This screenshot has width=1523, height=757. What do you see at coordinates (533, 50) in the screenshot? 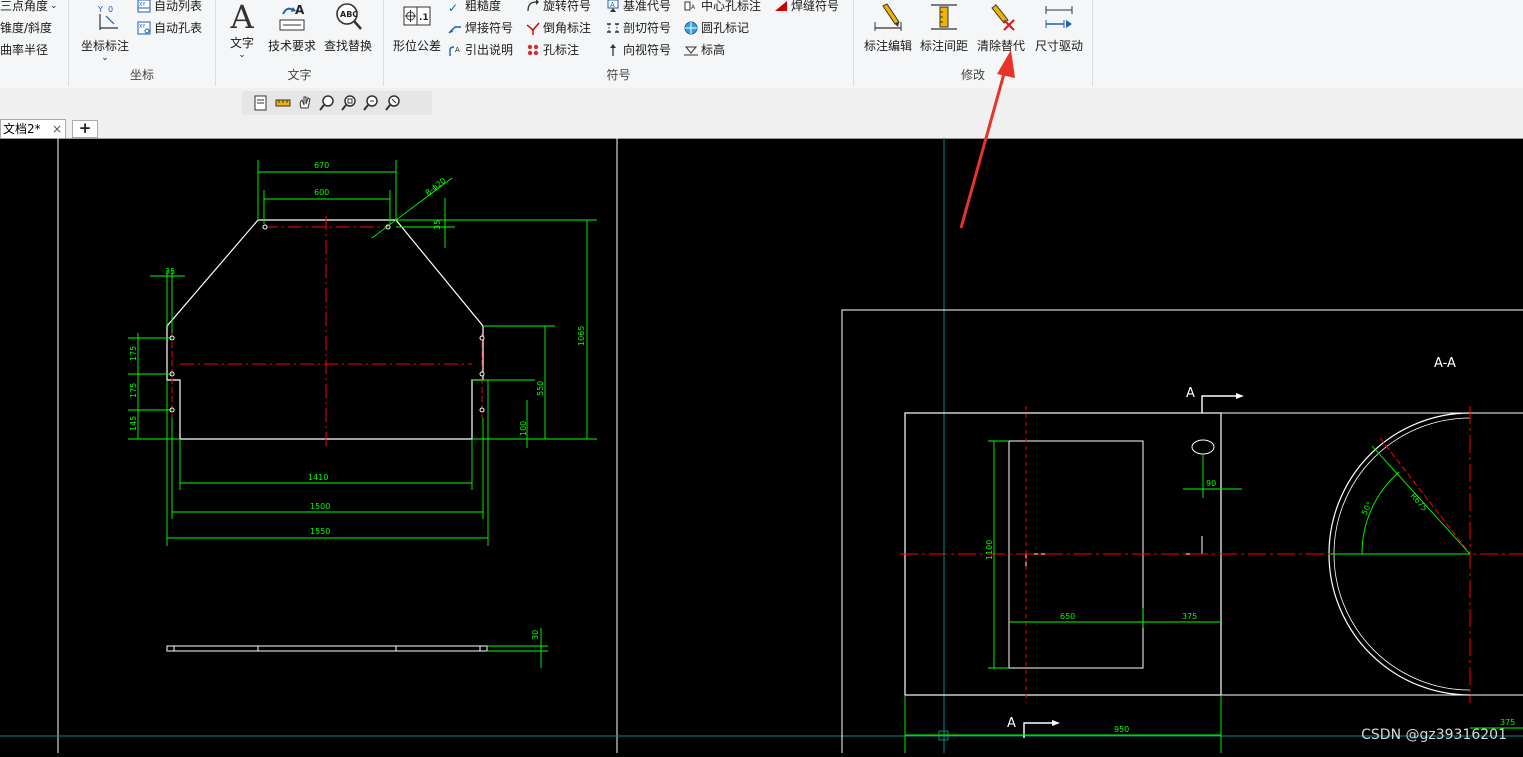
I see `hole-dimension-icon` at bounding box center [533, 50].